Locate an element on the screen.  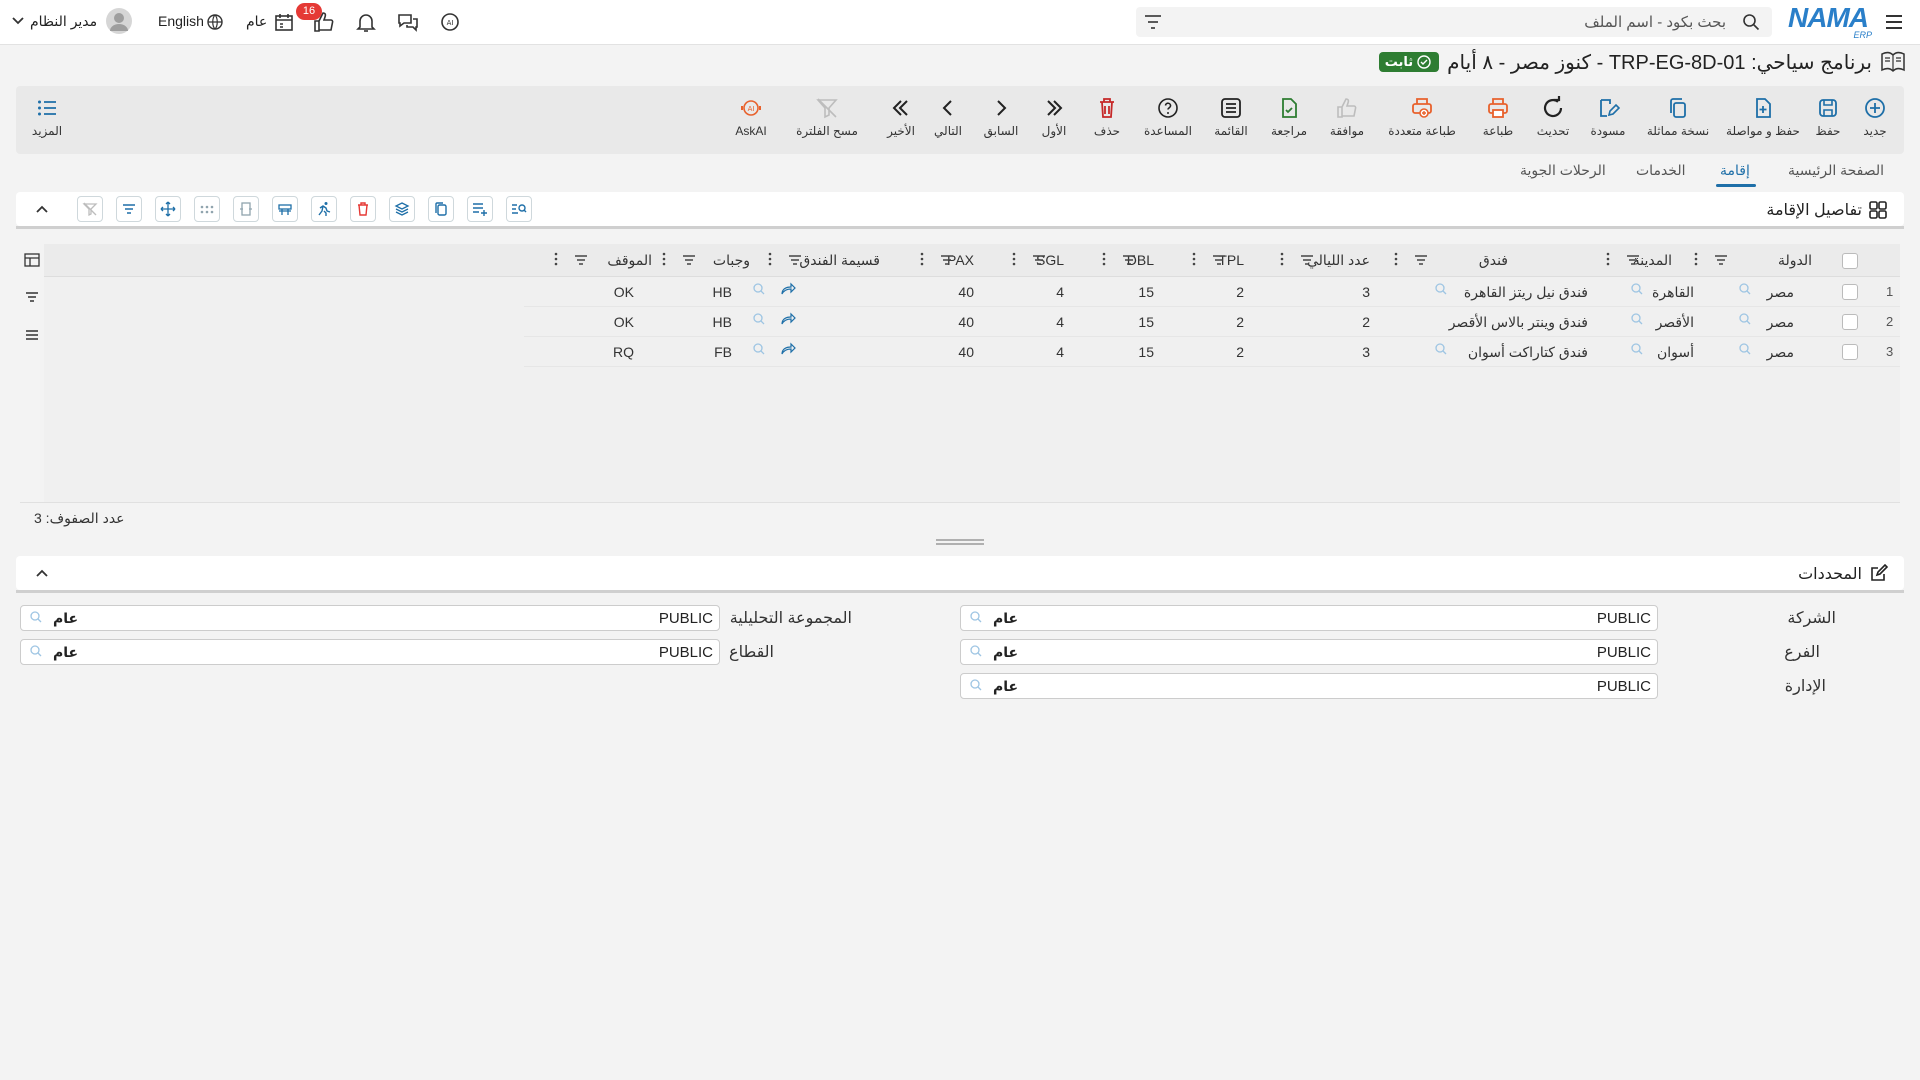
duplicate-button: نسخة مماثلة is located at coordinates (1678, 117).